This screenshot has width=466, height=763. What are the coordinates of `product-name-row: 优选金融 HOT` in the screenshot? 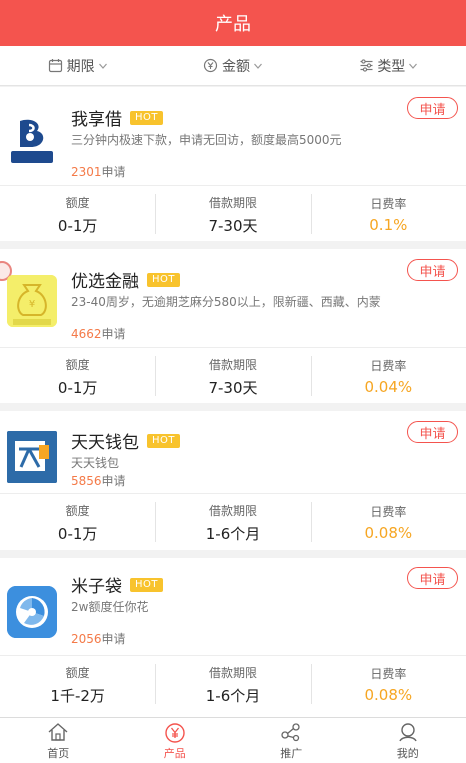 It's located at (125, 279).